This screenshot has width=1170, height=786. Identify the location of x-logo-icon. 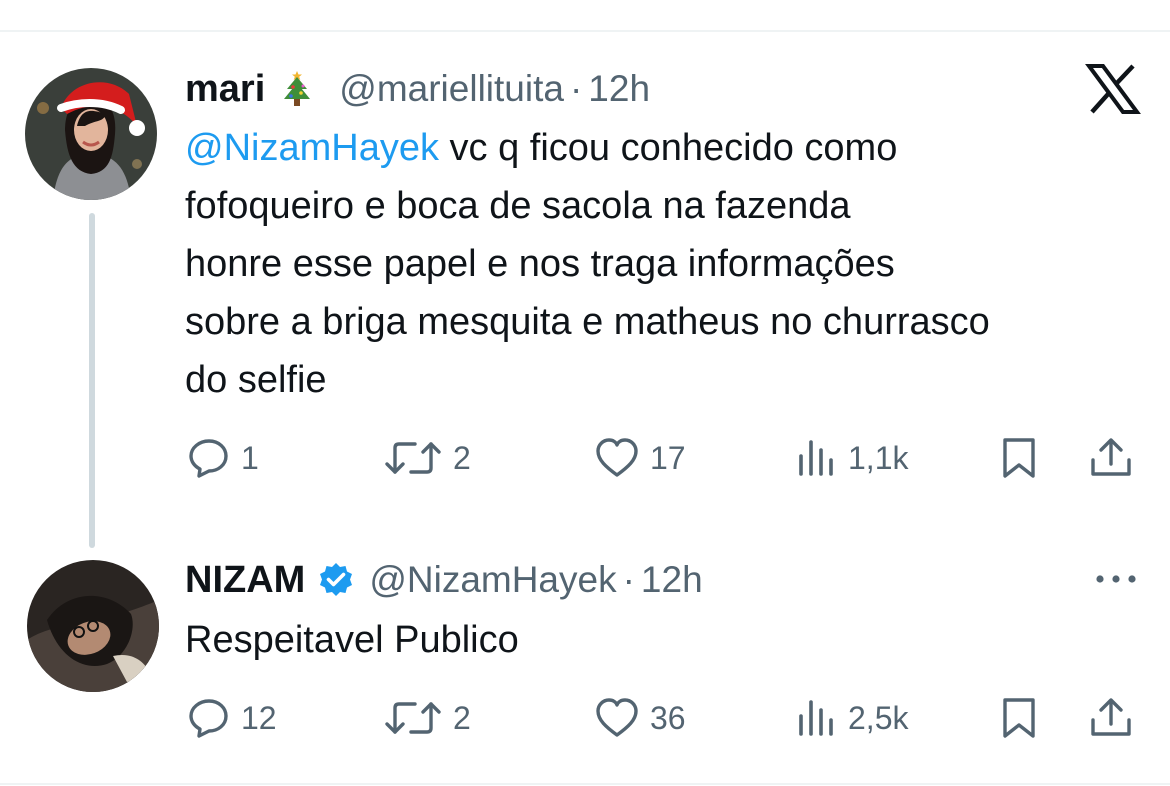
(1113, 91).